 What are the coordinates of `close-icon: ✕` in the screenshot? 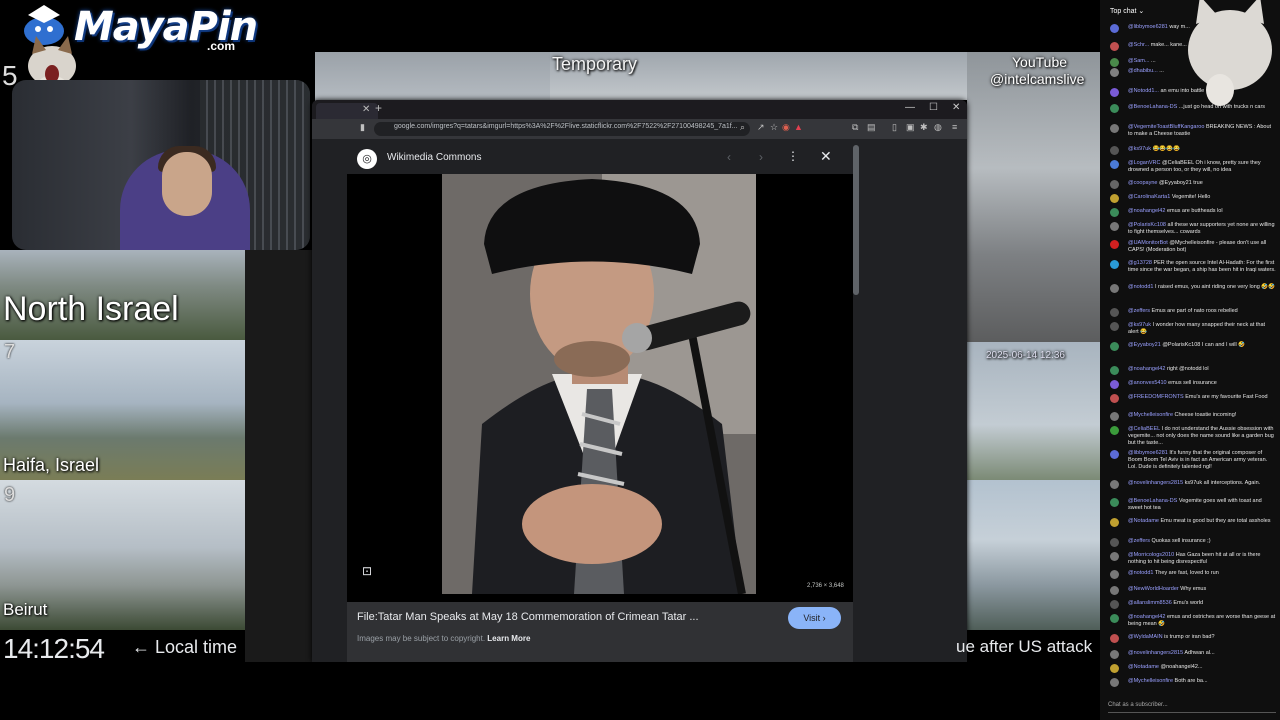 It's located at (826, 156).